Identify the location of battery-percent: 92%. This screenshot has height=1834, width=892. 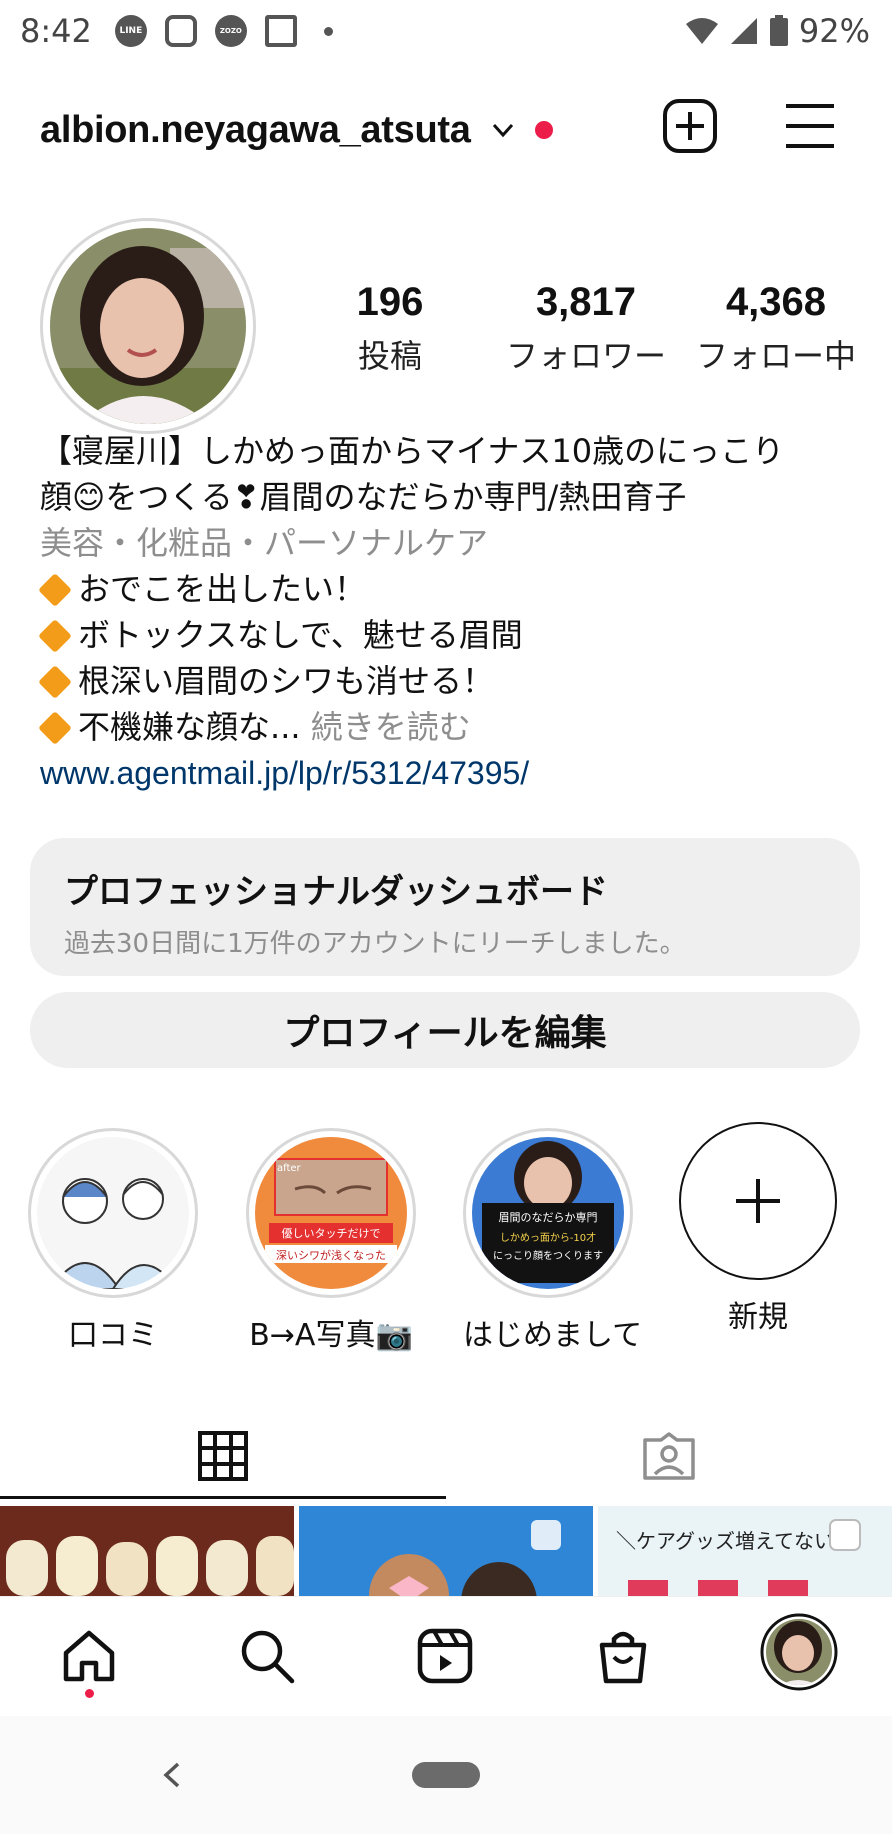
(834, 31).